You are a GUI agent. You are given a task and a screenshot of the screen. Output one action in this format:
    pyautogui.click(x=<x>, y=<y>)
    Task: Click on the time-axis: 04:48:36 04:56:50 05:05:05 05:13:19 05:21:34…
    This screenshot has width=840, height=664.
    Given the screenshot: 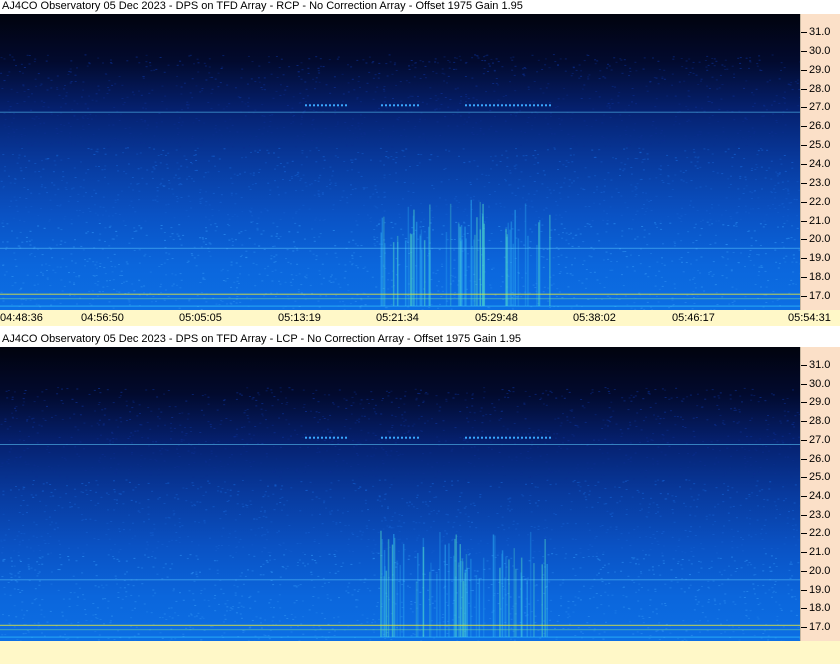 What is the action you would take?
    pyautogui.click(x=420, y=318)
    